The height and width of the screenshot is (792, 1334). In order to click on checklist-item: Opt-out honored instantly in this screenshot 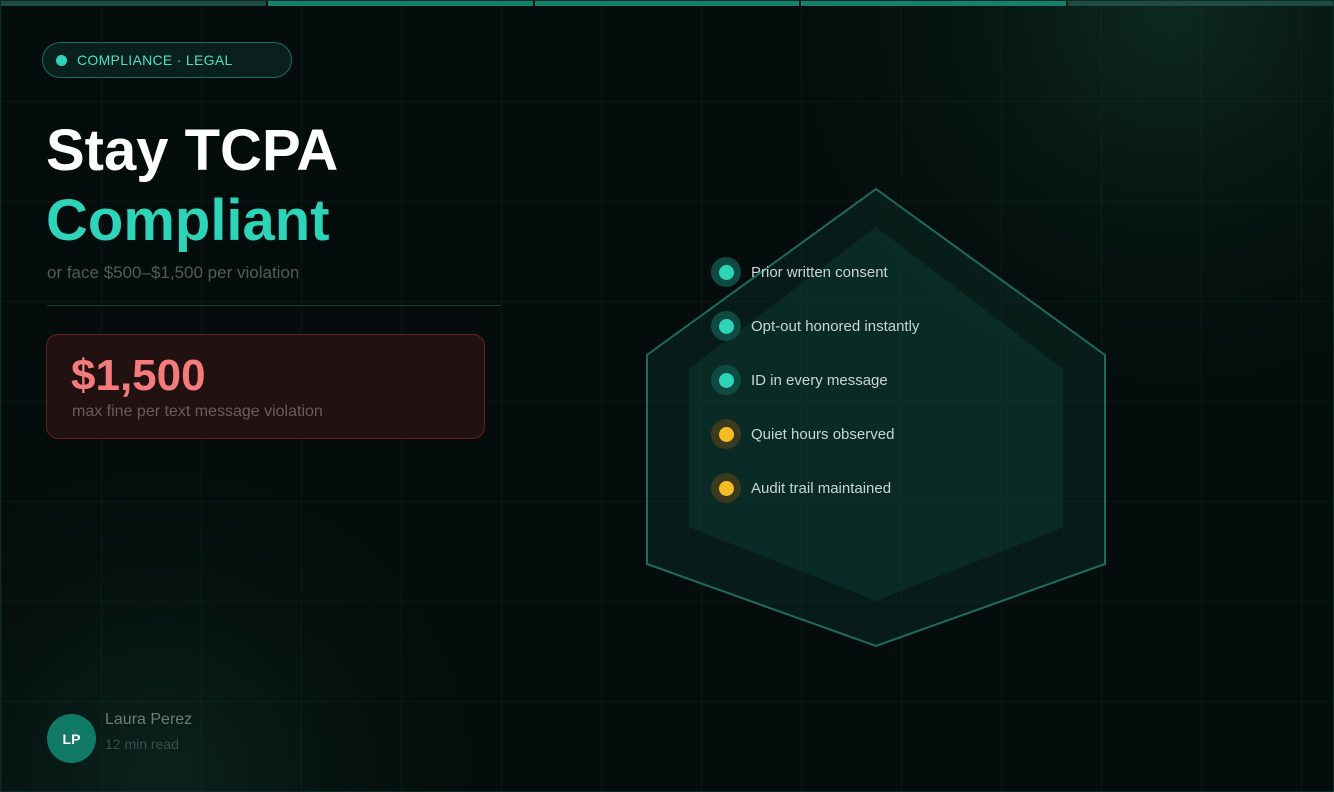, I will do `click(815, 326)`.